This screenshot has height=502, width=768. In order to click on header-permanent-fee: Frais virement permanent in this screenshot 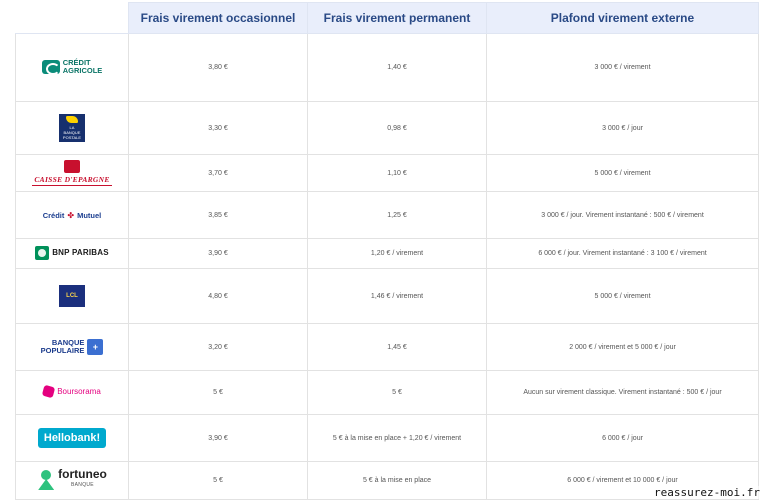, I will do `click(397, 18)`.